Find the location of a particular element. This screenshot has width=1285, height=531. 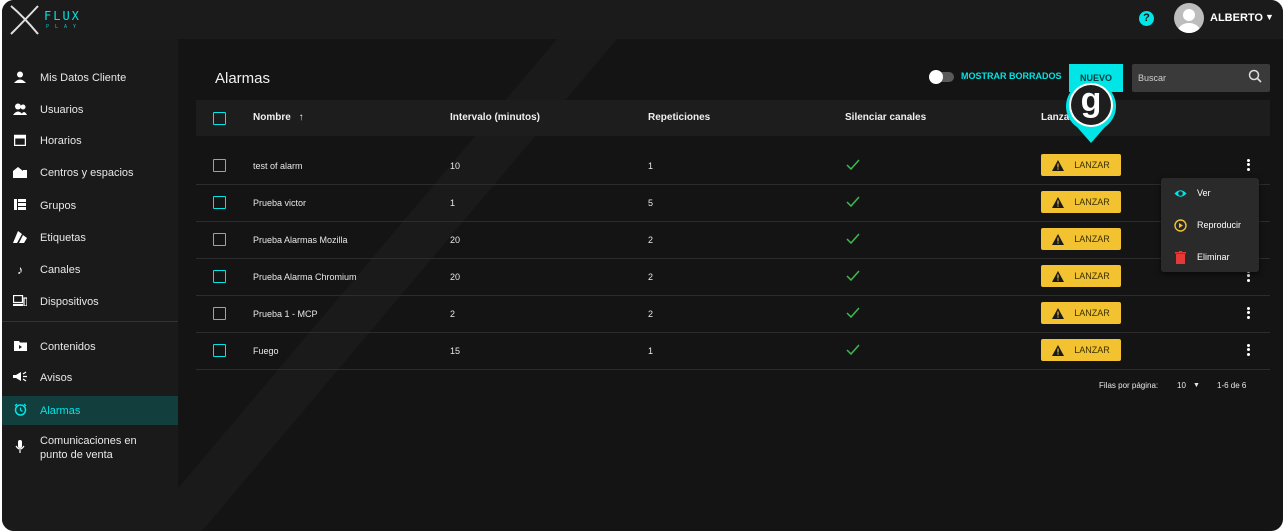

logo-subtext: PLAY is located at coordinates (64, 27).